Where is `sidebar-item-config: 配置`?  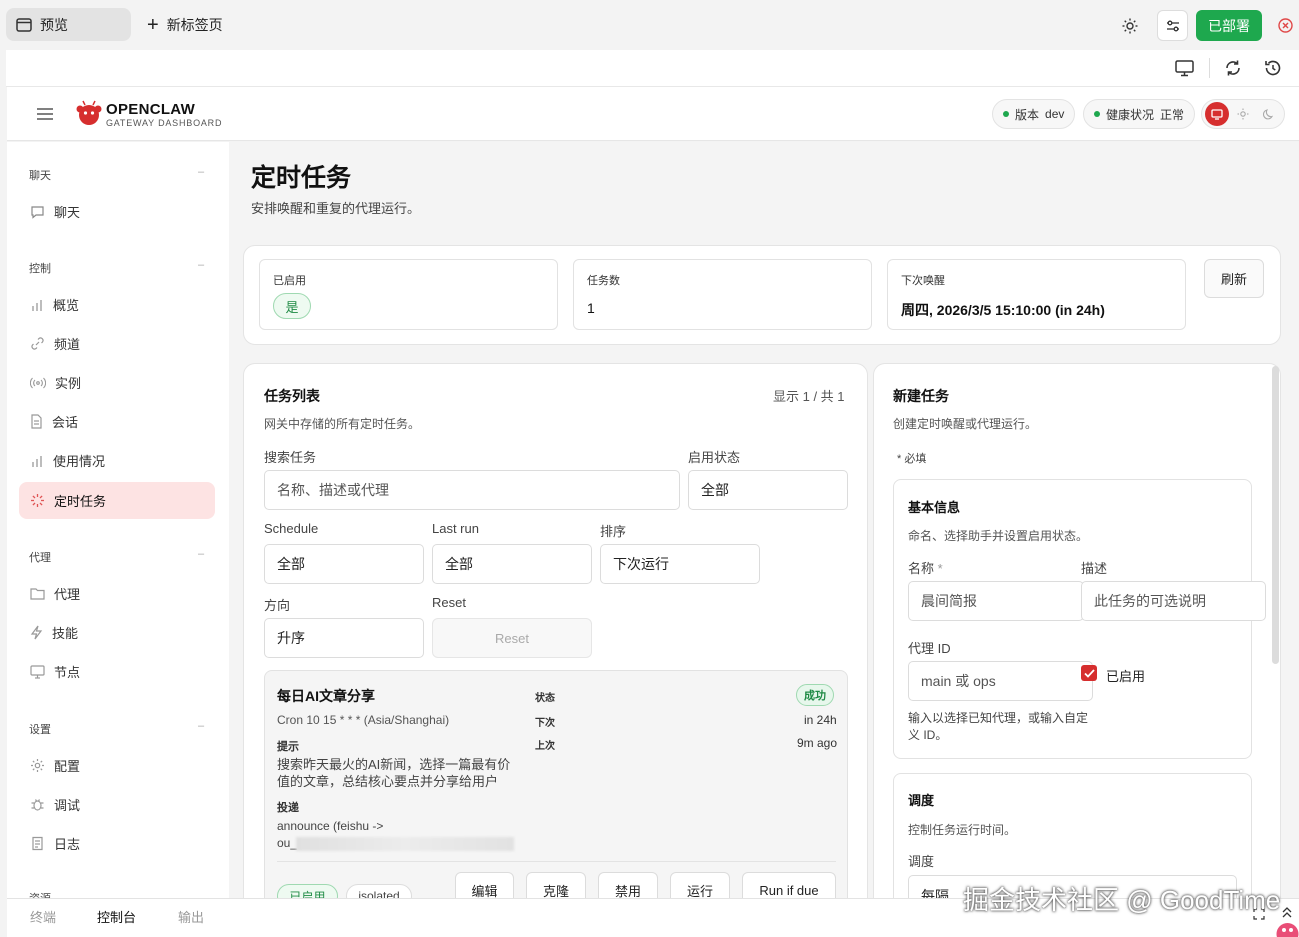
sidebar-item-config: 配置 is located at coordinates (117, 765).